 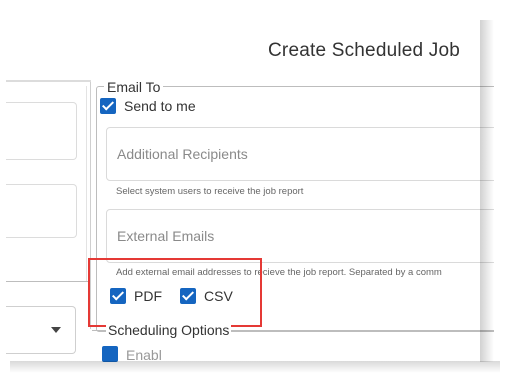 I want to click on external-emails-field, so click(x=300, y=236).